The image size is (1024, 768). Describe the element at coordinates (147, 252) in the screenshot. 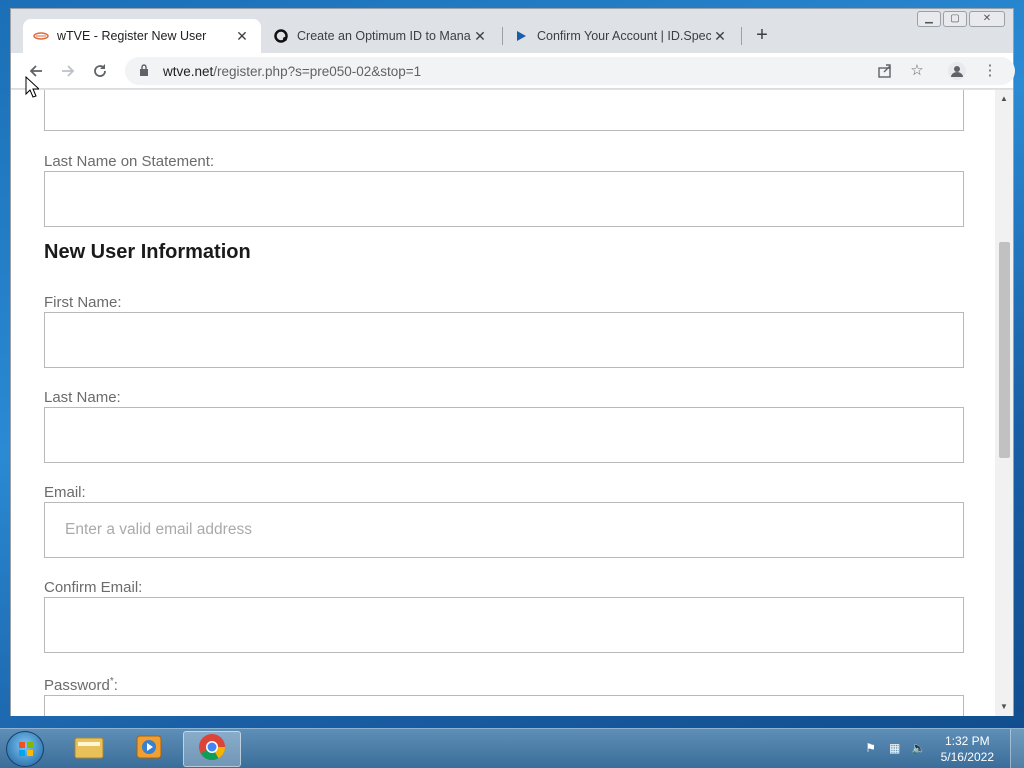

I see `section-title: New User Information` at that location.